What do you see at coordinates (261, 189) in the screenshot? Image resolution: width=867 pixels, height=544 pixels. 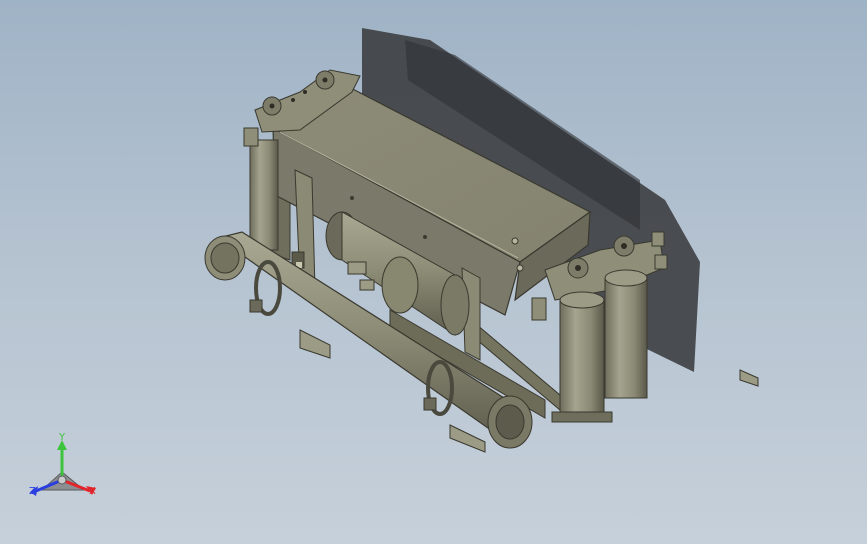 I see `filter-housing-left` at bounding box center [261, 189].